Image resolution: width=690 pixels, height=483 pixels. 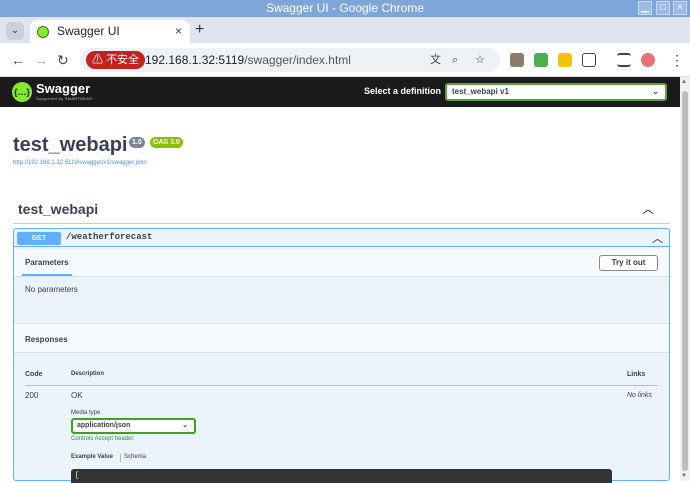 I want to click on tab-parameters: Parameters, so click(x=47, y=262).